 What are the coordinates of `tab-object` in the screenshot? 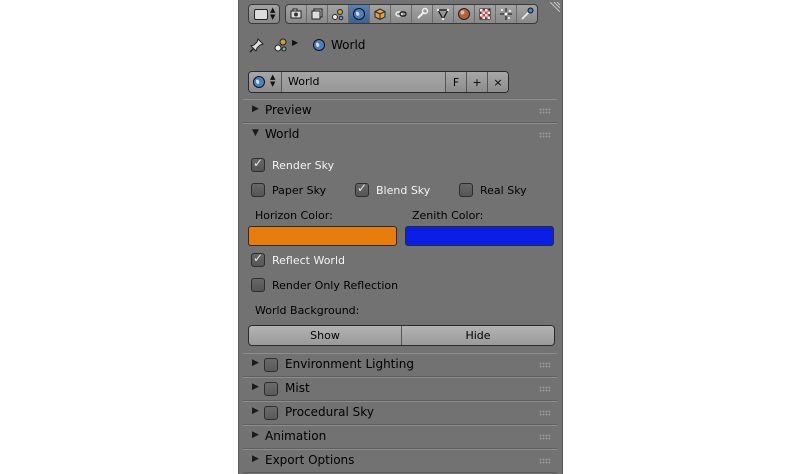 It's located at (380, 14).